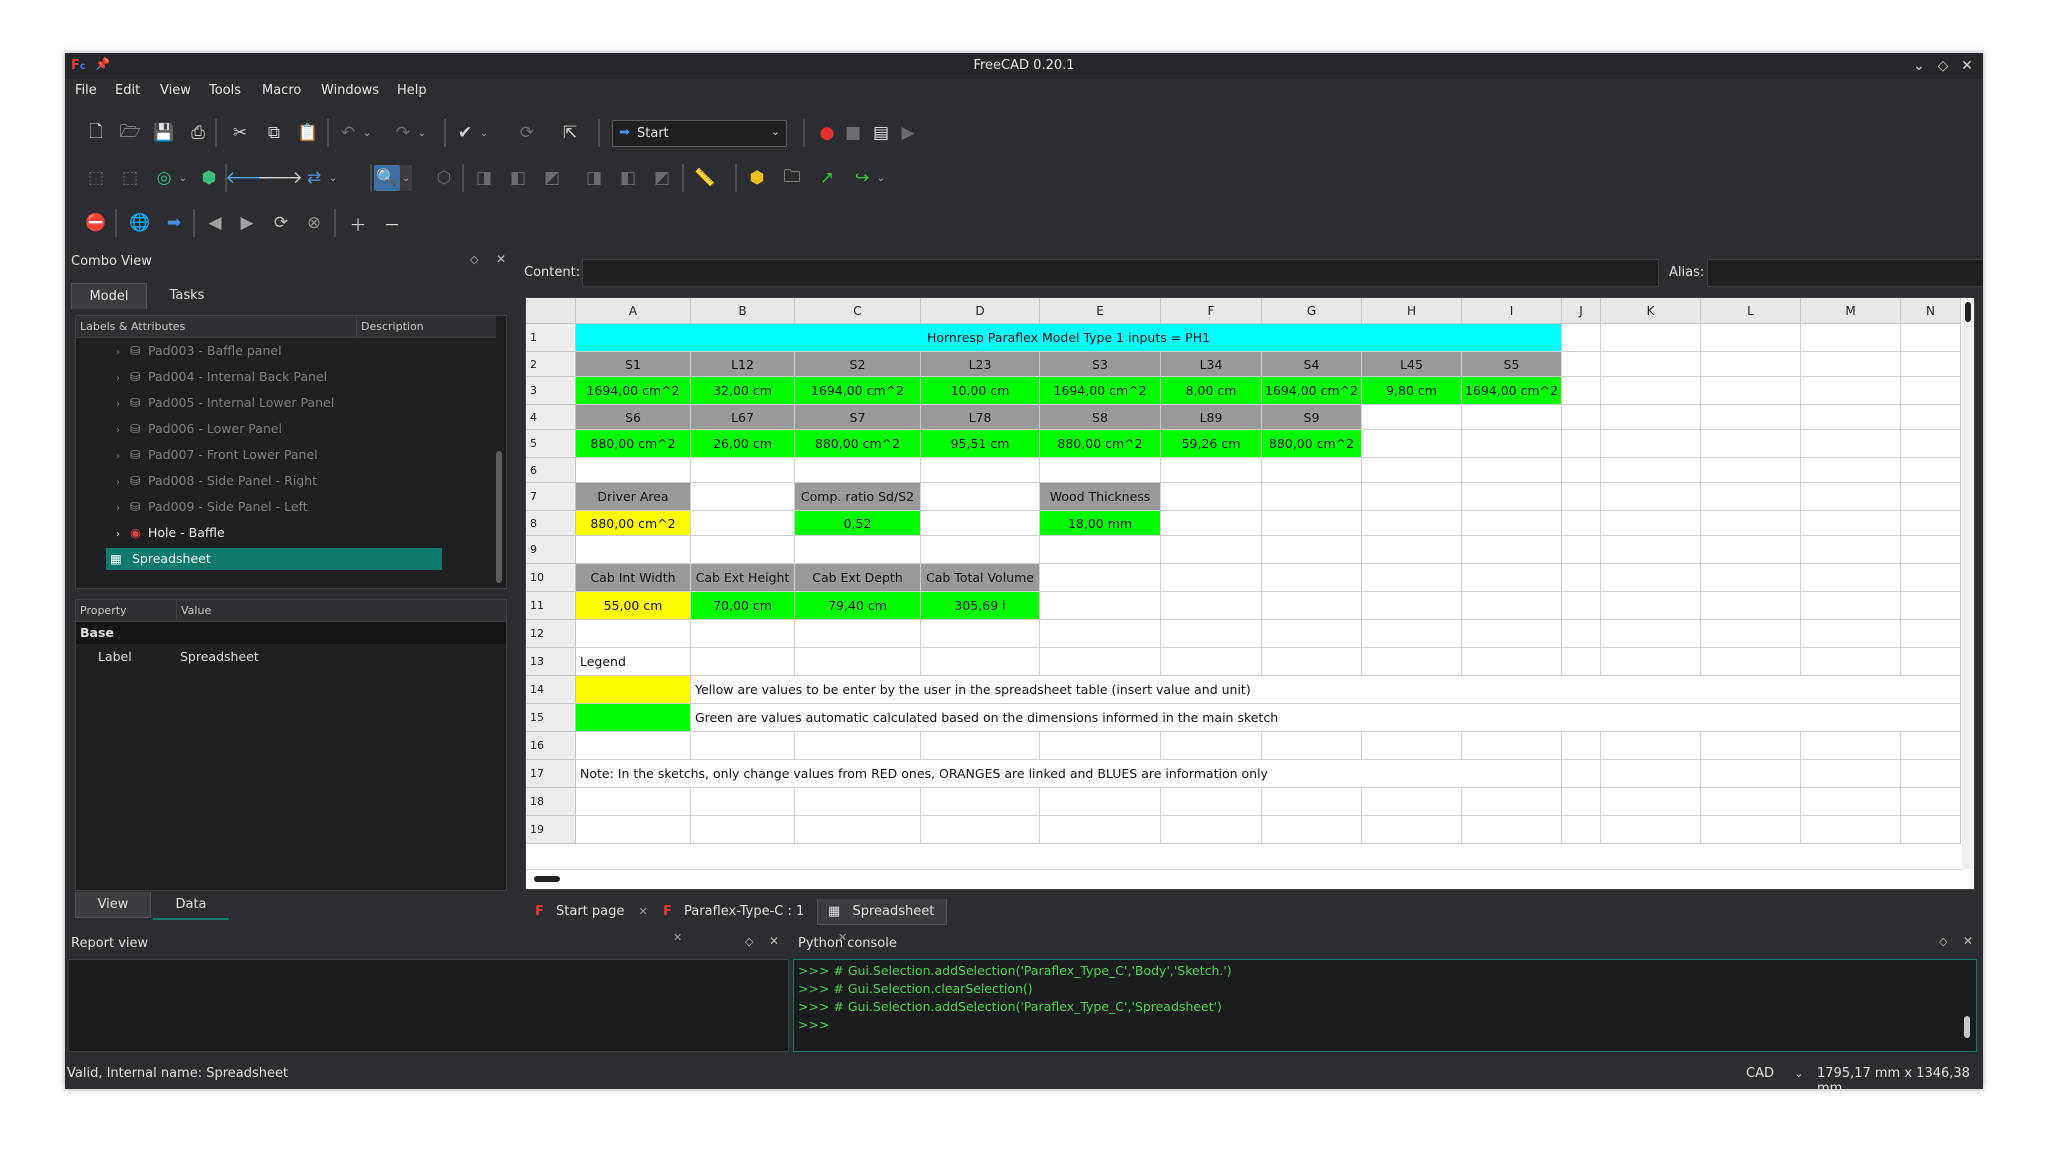  I want to click on row-header: 19, so click(551, 830).